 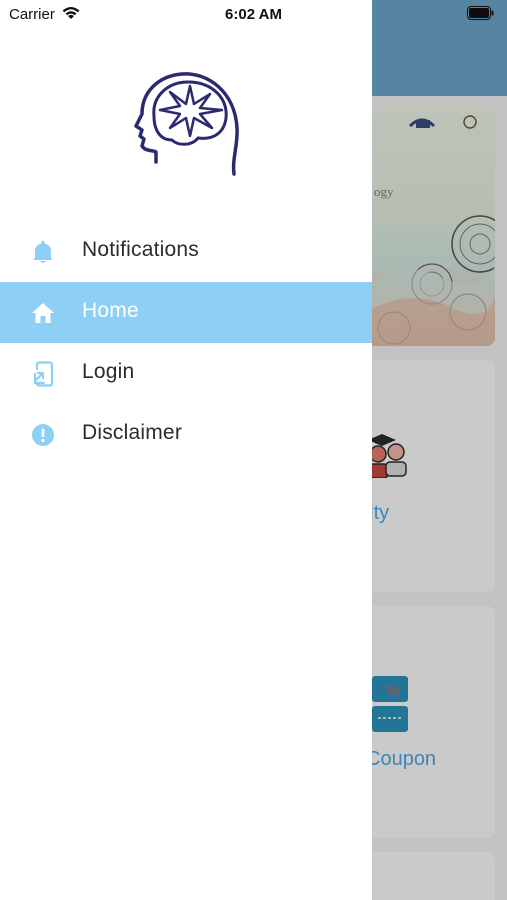 I want to click on menu-label-notifications: Notifications, so click(x=140, y=249).